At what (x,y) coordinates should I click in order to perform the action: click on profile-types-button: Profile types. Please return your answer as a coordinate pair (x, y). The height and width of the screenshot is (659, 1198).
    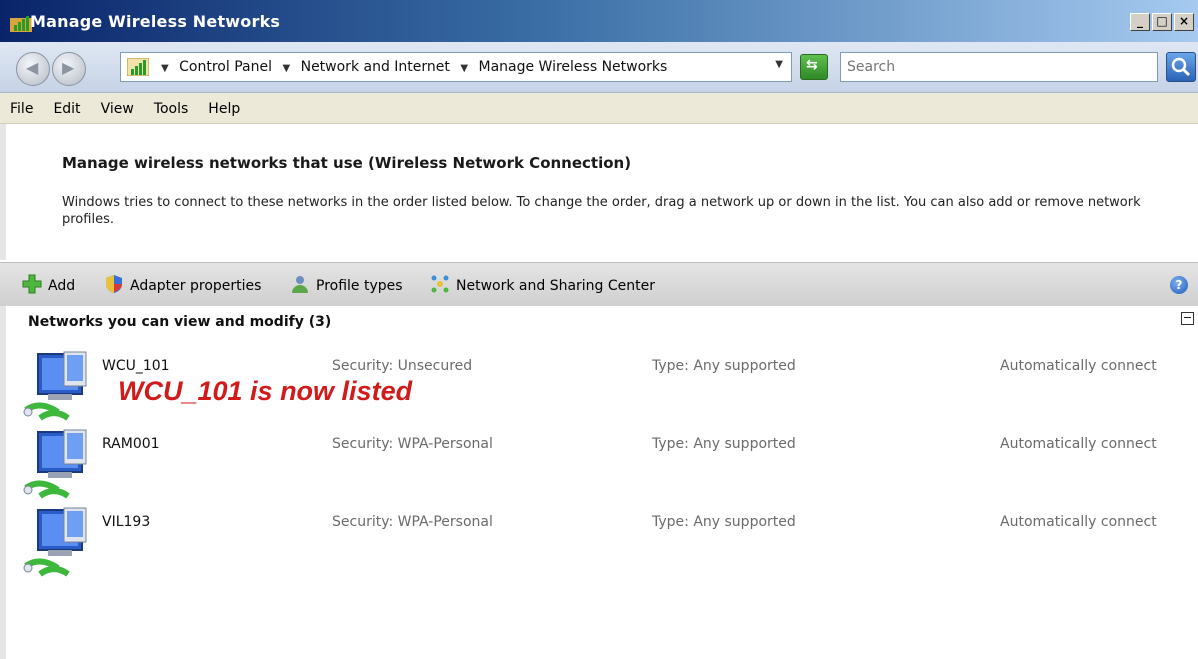
    Looking at the image, I should click on (346, 284).